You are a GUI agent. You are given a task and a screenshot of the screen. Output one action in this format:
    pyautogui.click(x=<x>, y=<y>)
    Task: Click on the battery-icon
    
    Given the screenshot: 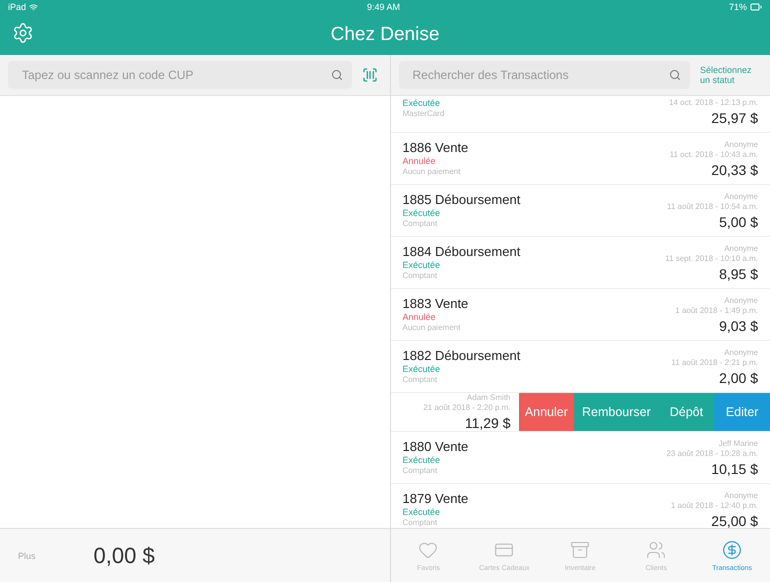 What is the action you would take?
    pyautogui.click(x=756, y=7)
    